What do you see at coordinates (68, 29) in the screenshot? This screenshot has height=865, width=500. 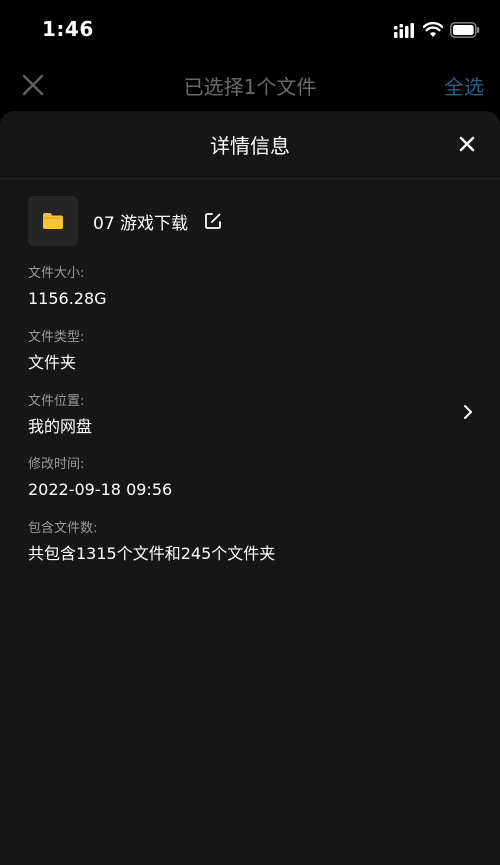 I see `status-time: 1:46` at bounding box center [68, 29].